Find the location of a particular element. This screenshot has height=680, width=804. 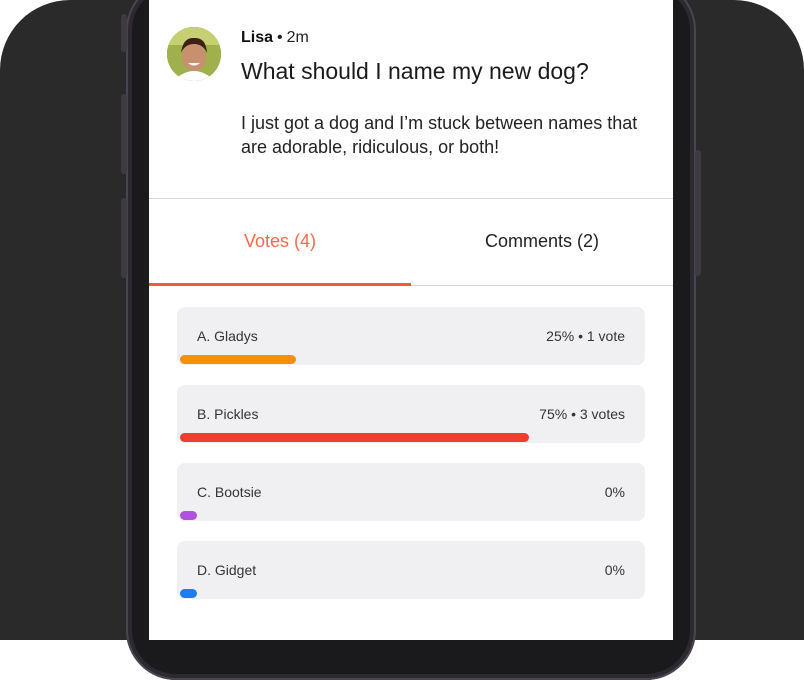

poll-option-gladys: A. Gladys 25% • 1 vote is located at coordinates (411, 336).